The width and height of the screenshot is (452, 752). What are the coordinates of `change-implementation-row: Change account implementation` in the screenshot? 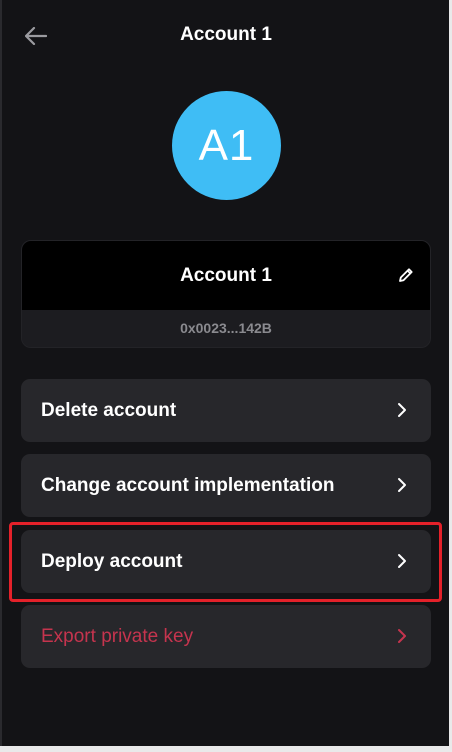 It's located at (226, 485).